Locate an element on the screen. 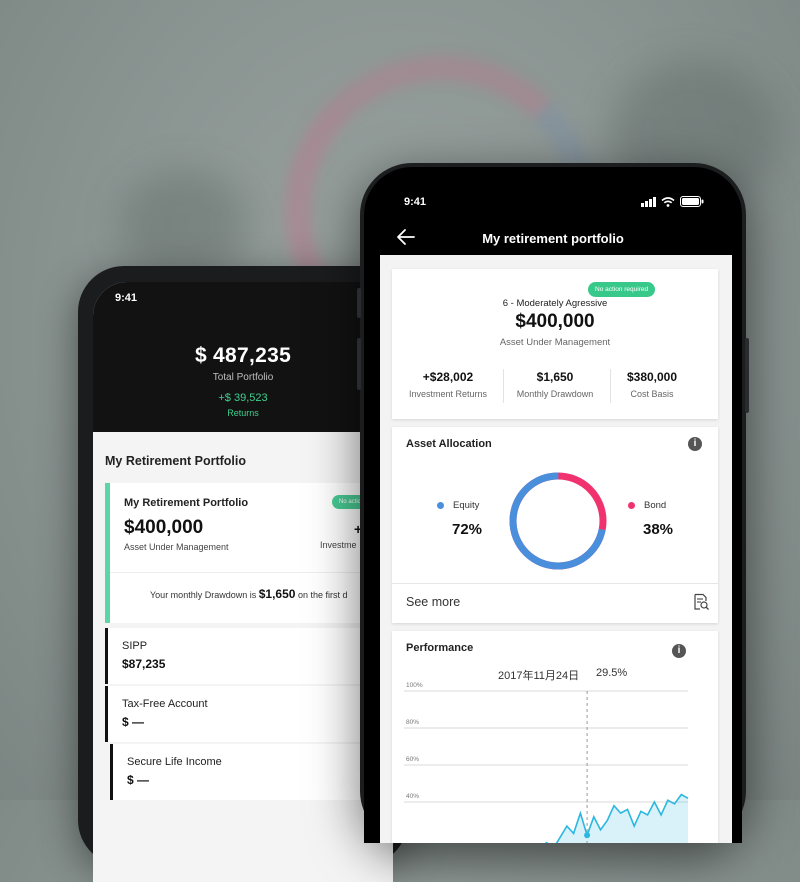 The width and height of the screenshot is (800, 882). stat-value: +$28,002 is located at coordinates (448, 377).